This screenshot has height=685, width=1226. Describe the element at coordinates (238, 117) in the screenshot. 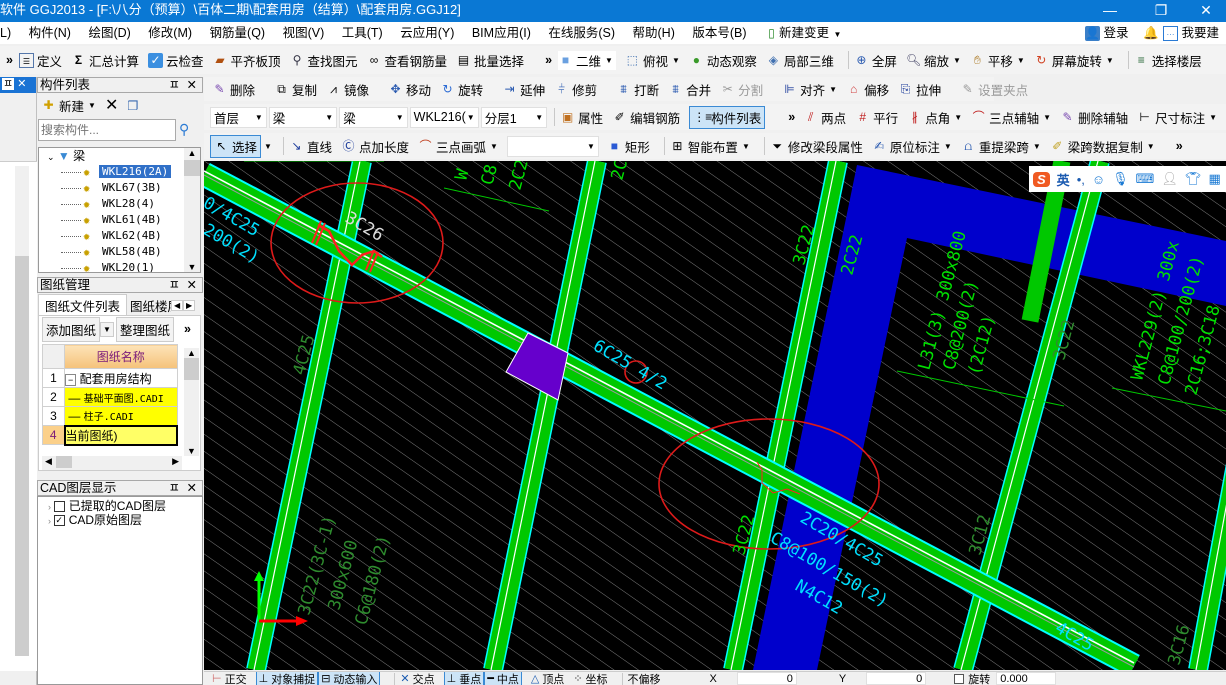

I see `floor-select: 首层 ▼` at that location.